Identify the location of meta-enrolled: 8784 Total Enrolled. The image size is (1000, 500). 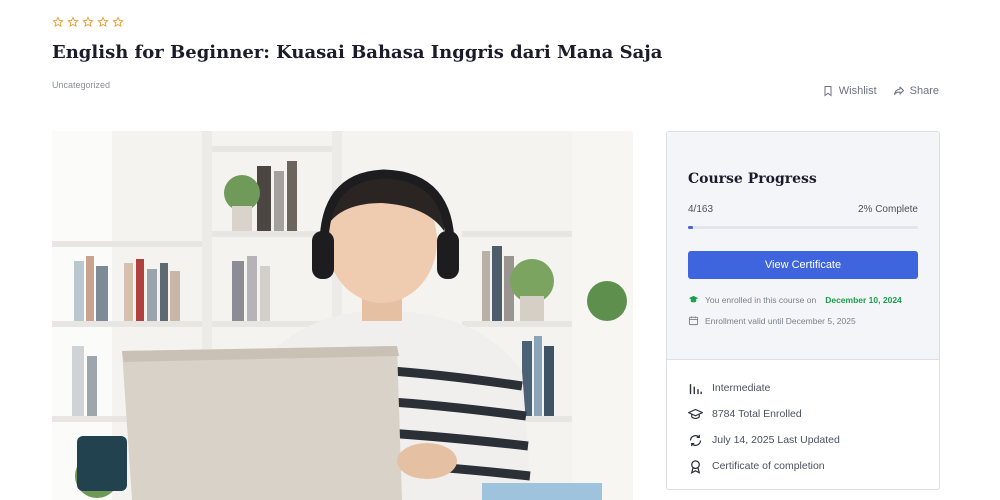
(764, 414).